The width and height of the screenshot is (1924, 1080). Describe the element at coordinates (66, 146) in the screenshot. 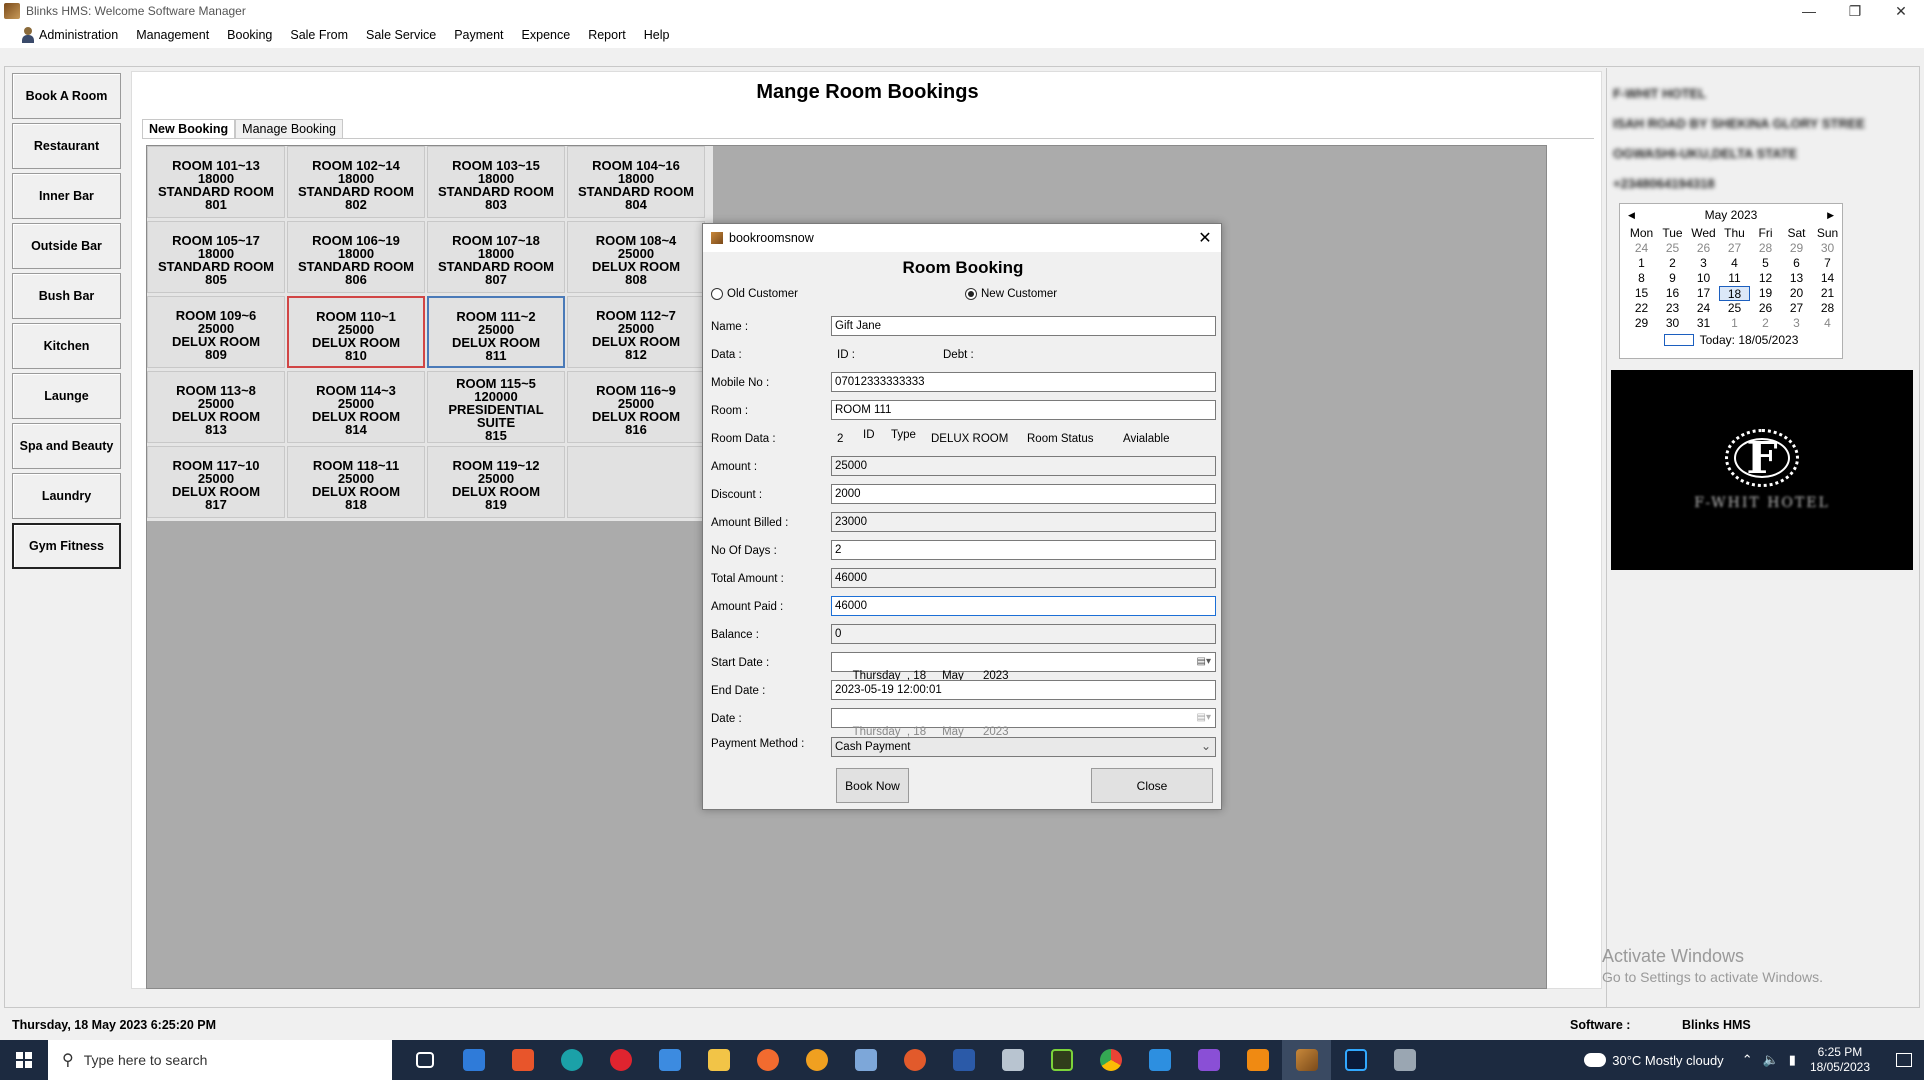

I see `sidebar-restaurant: Restaurant` at that location.